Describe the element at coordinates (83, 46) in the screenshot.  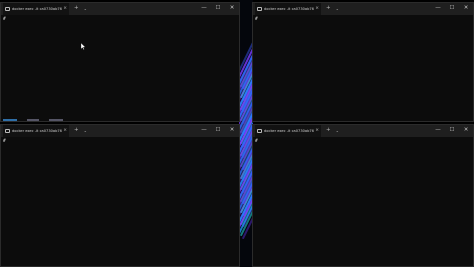
I see `mouse-pointer-icon` at that location.